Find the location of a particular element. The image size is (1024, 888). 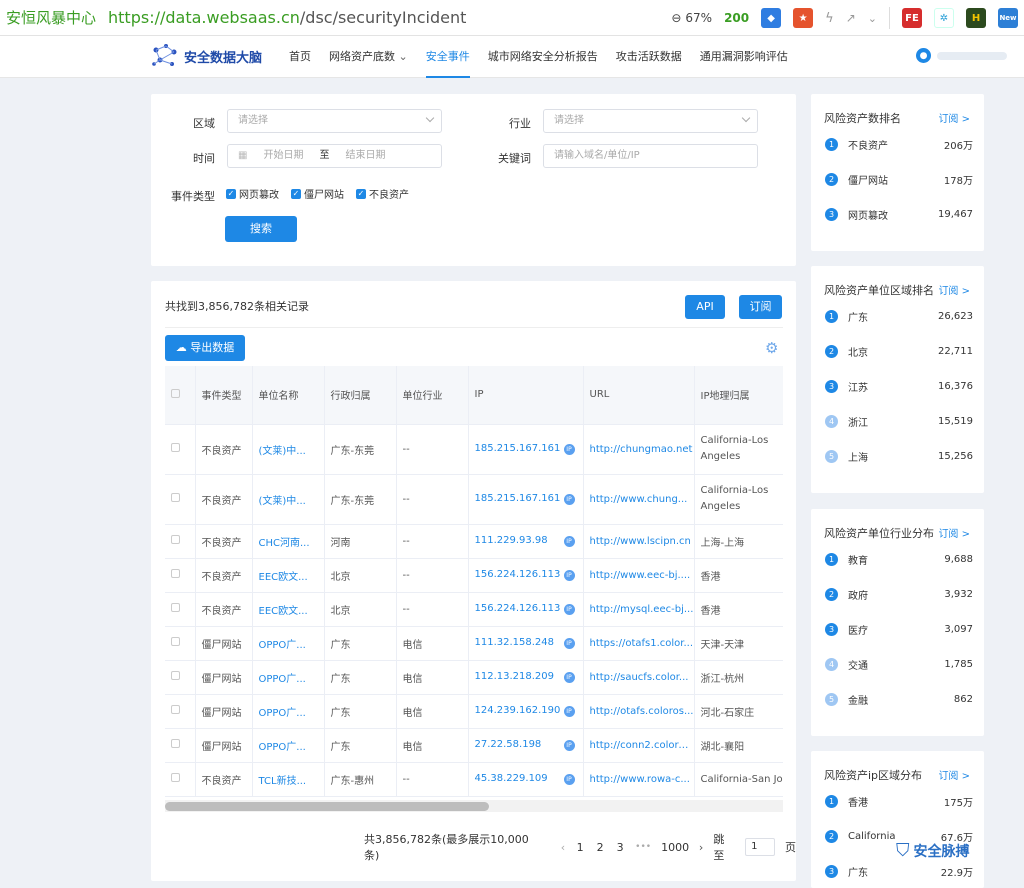

keyword-input: 请输入域名/单位/IP is located at coordinates (650, 156).